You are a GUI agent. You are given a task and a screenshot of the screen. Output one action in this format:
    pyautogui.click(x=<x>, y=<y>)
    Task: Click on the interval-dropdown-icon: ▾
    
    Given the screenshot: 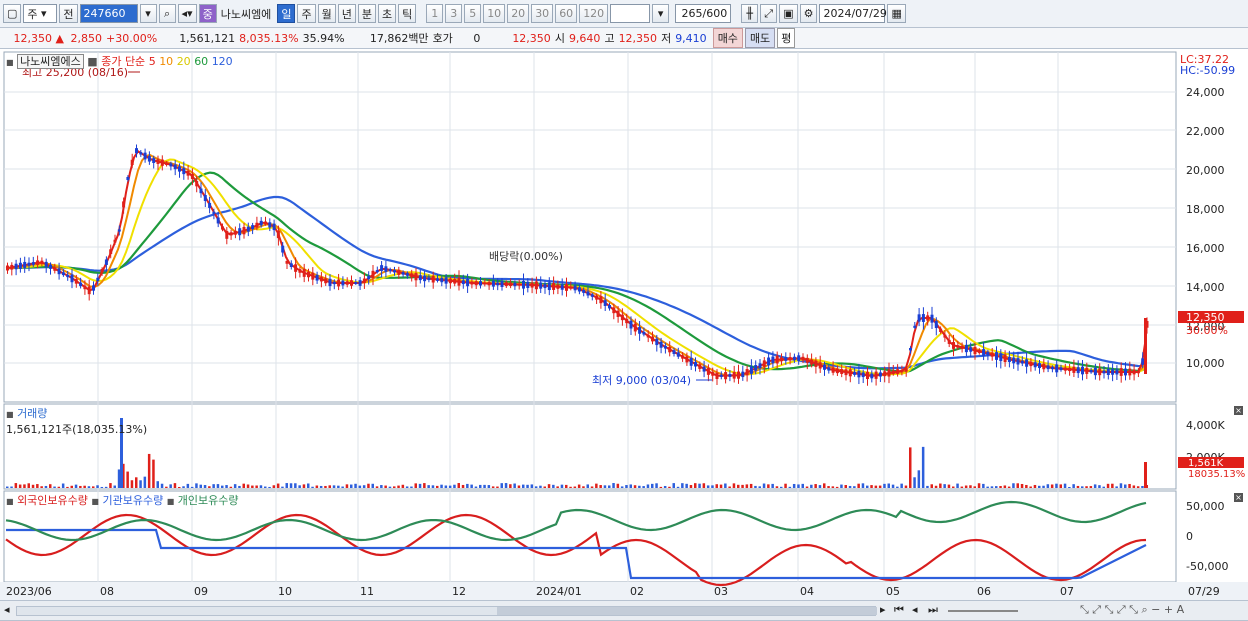 What is the action you would take?
    pyautogui.click(x=661, y=13)
    